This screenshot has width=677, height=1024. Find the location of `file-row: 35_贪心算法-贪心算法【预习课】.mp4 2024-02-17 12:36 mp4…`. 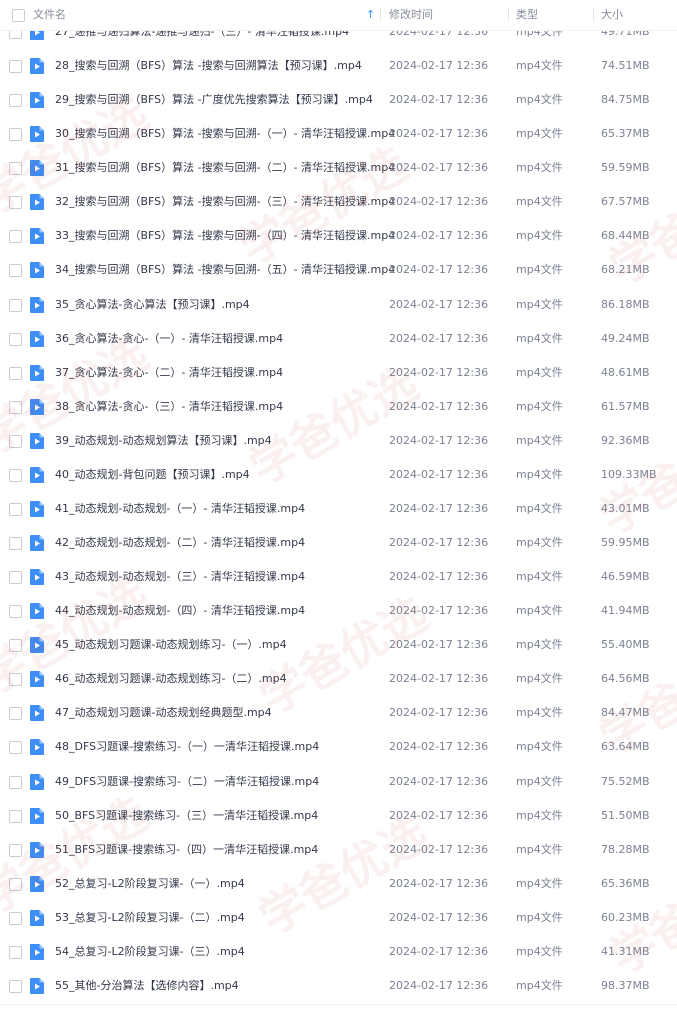

file-row: 35_贪心算法-贪心算法【预习课】.mp4 2024-02-17 12:36 mp4… is located at coordinates (338, 305).